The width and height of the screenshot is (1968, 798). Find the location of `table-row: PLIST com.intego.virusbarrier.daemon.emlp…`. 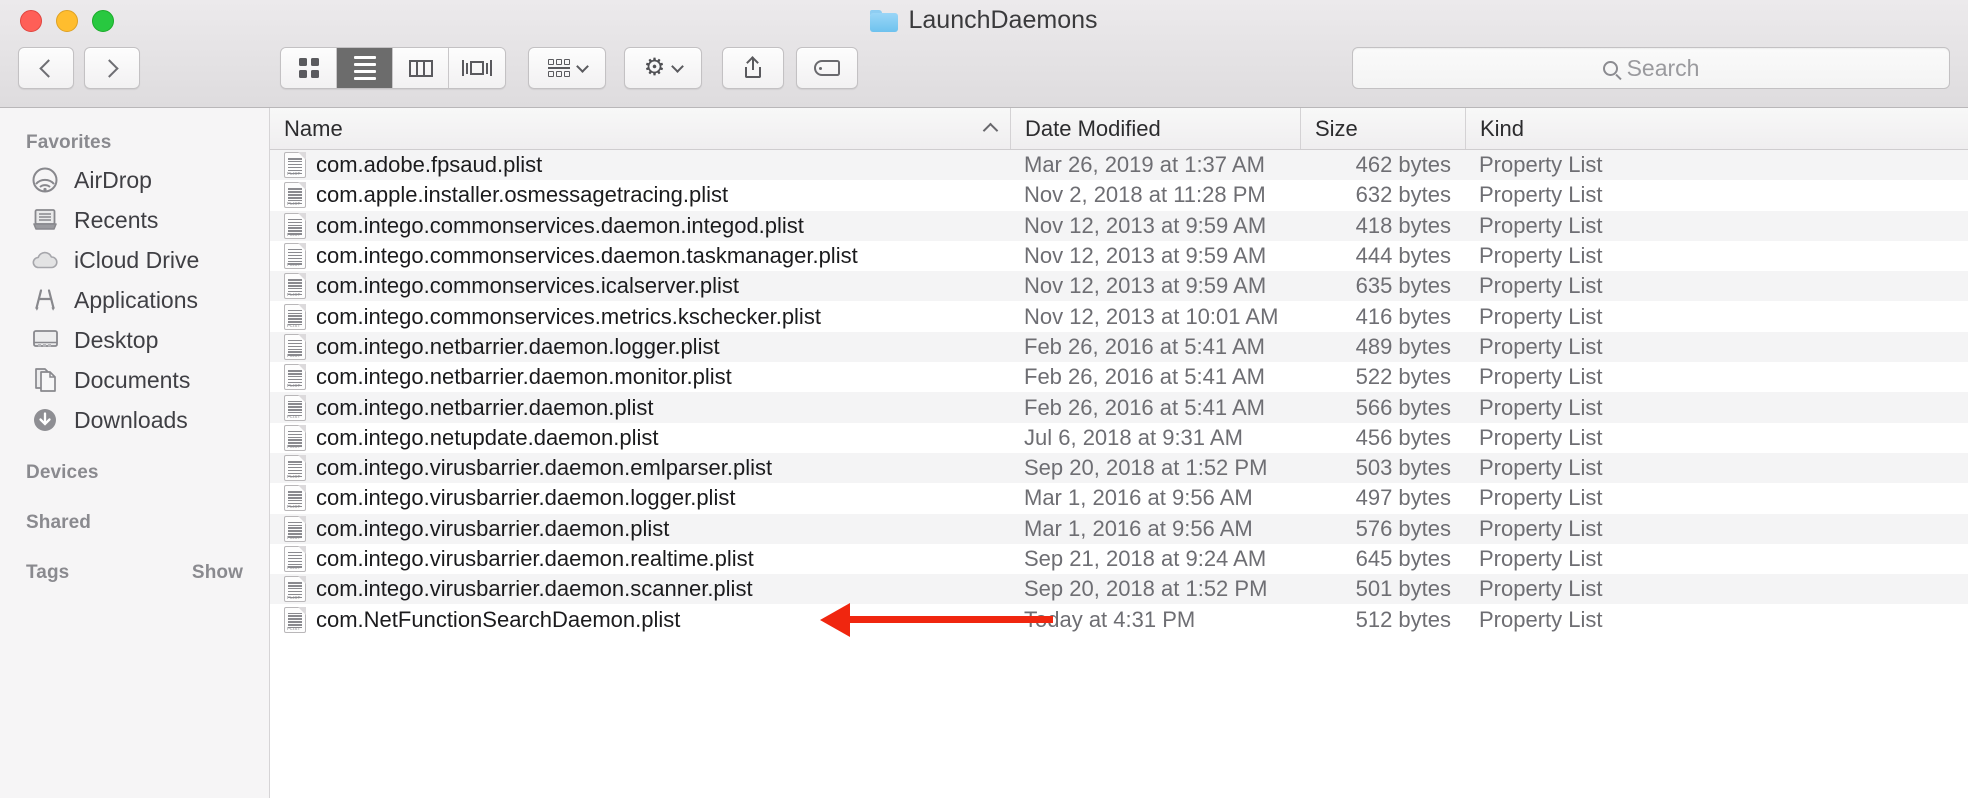

table-row: PLIST com.intego.virusbarrier.daemon.emlp… is located at coordinates (1119, 468).